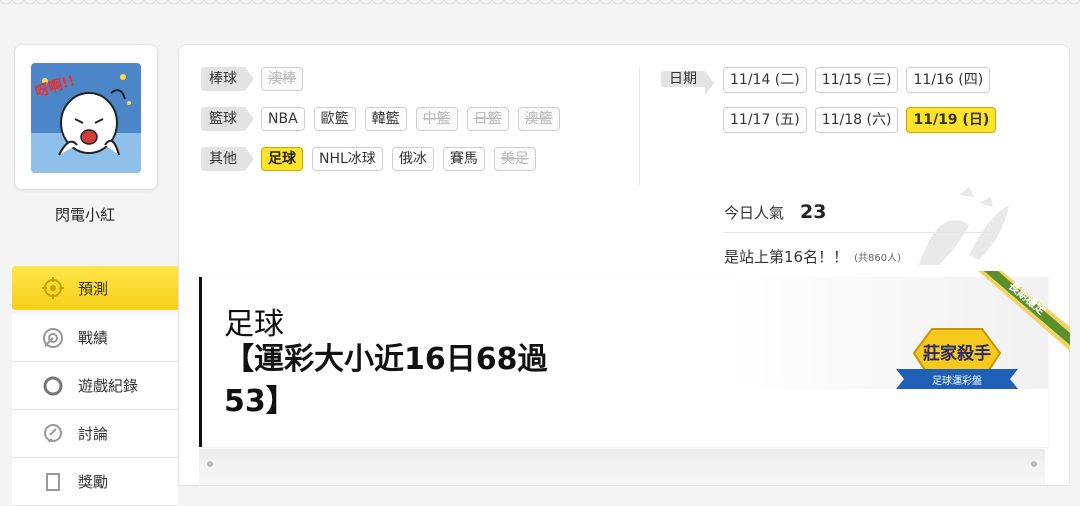 This screenshot has width=1080, height=506. I want to click on article-title: 【運彩大小近16日68過53】, so click(404, 381).